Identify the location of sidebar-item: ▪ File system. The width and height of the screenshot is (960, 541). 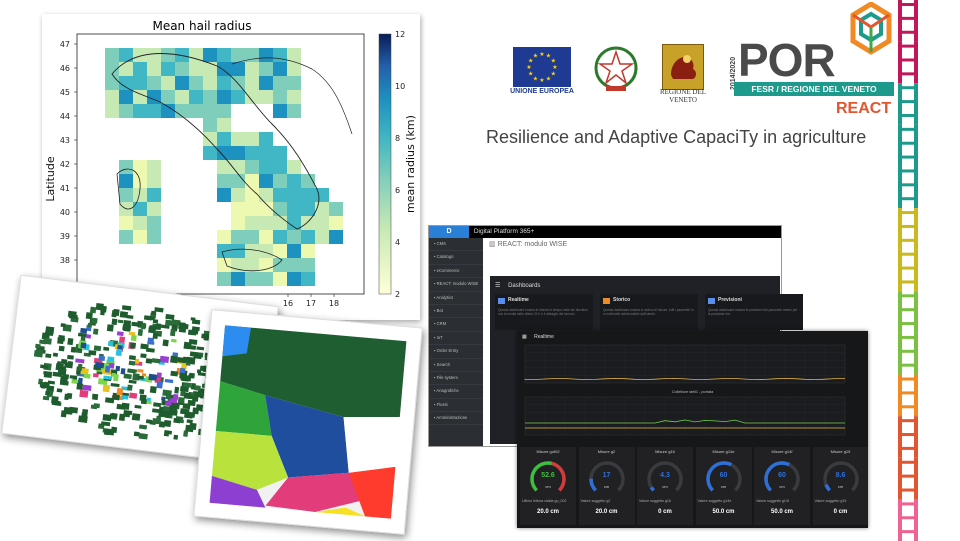
(456, 379).